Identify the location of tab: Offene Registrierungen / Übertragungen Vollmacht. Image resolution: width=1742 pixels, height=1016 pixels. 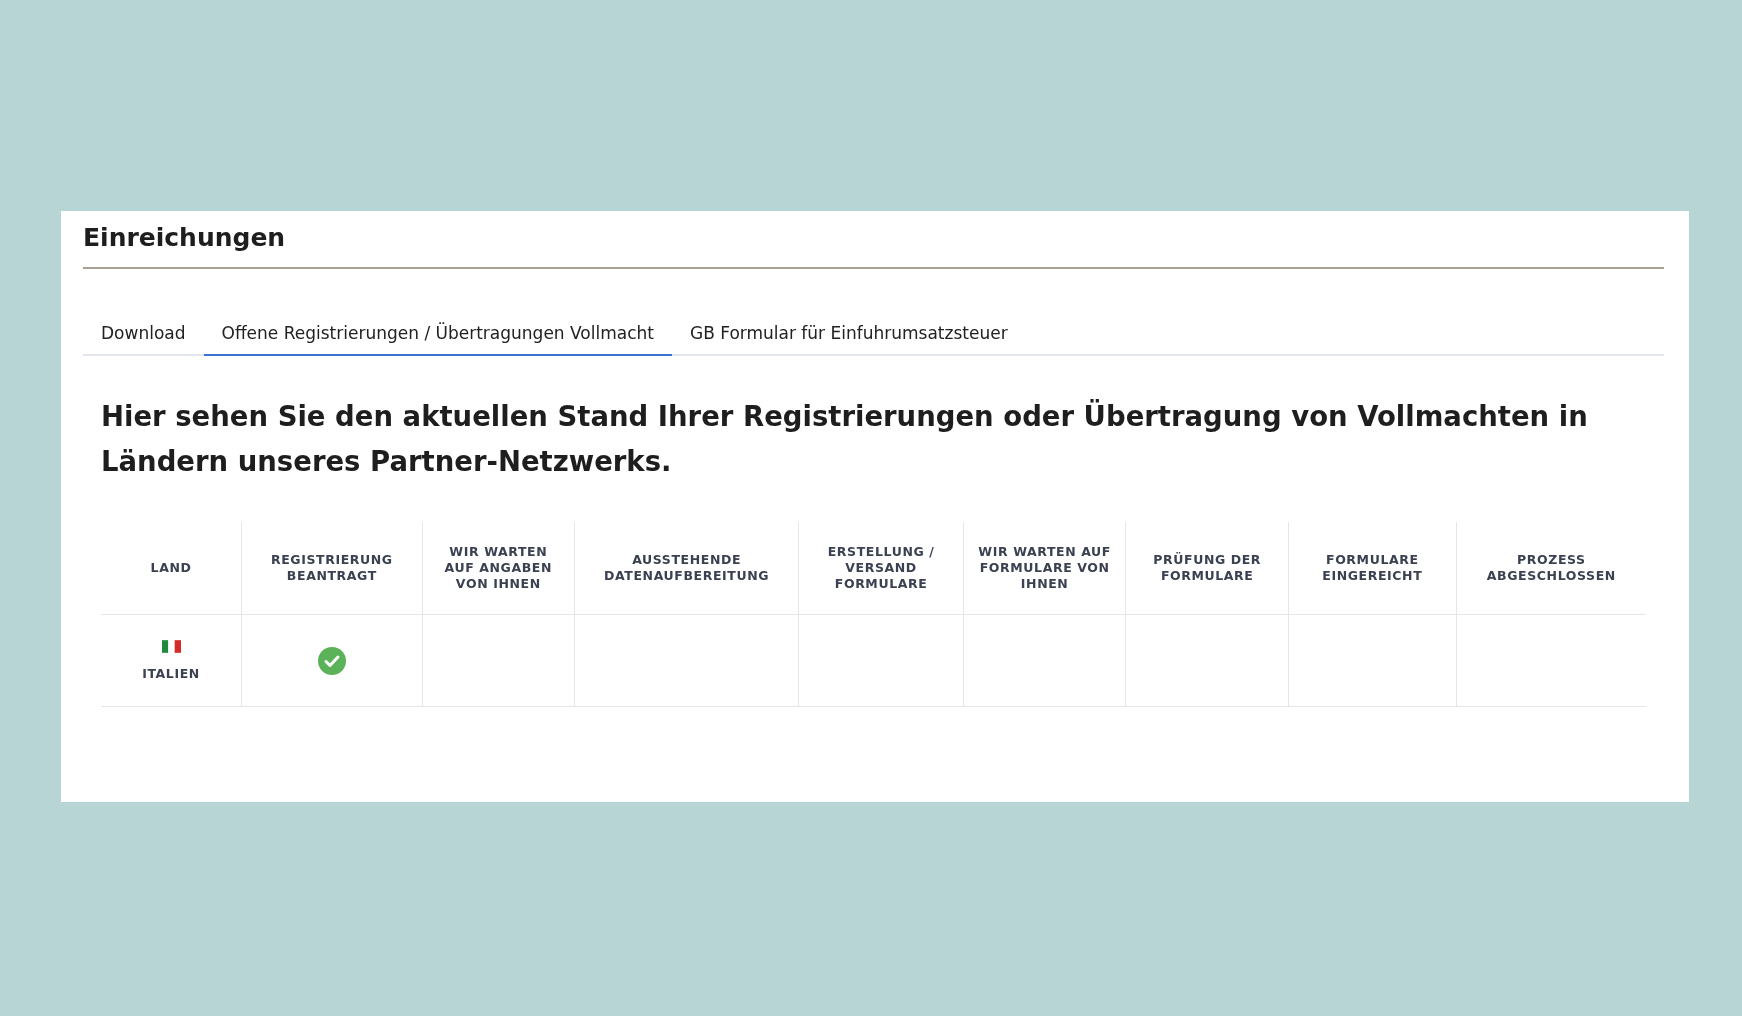
(437, 335).